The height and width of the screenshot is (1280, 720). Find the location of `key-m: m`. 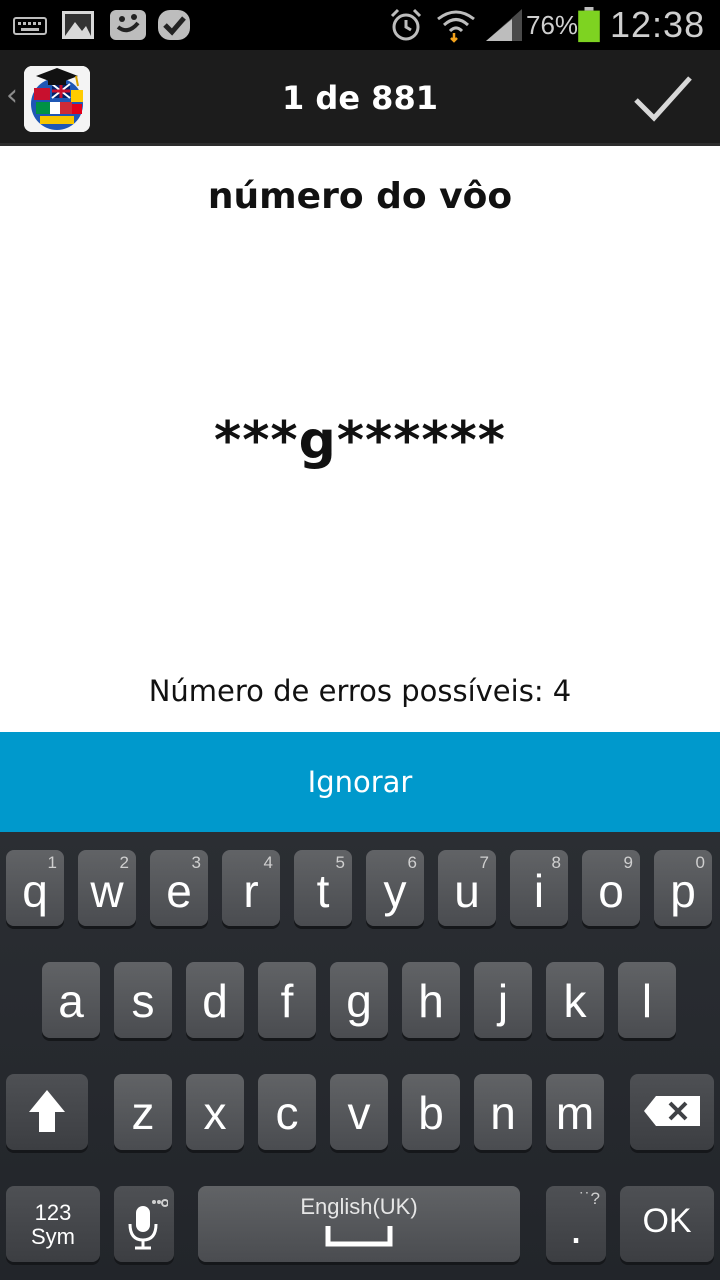

key-m: m is located at coordinates (575, 1112).